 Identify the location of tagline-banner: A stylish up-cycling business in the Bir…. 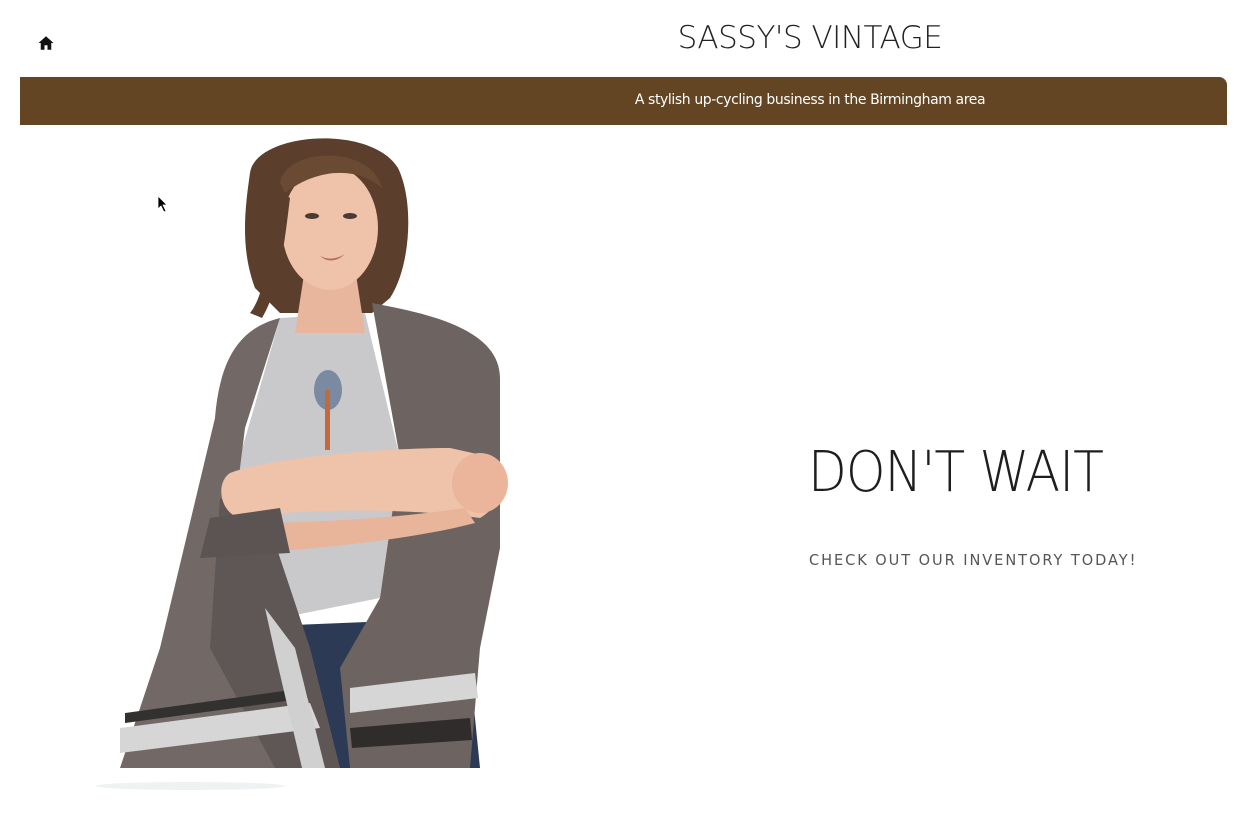
(623, 101).